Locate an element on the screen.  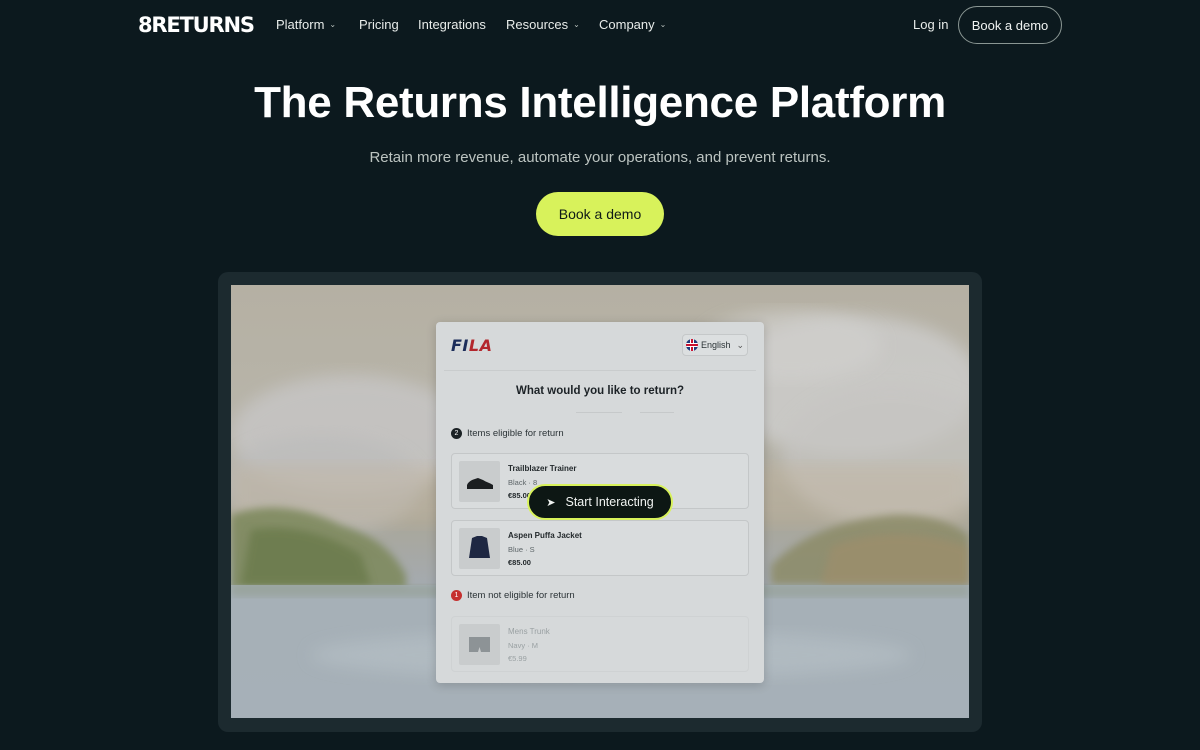
nav-resources: Resources ⌄ is located at coordinates (543, 24).